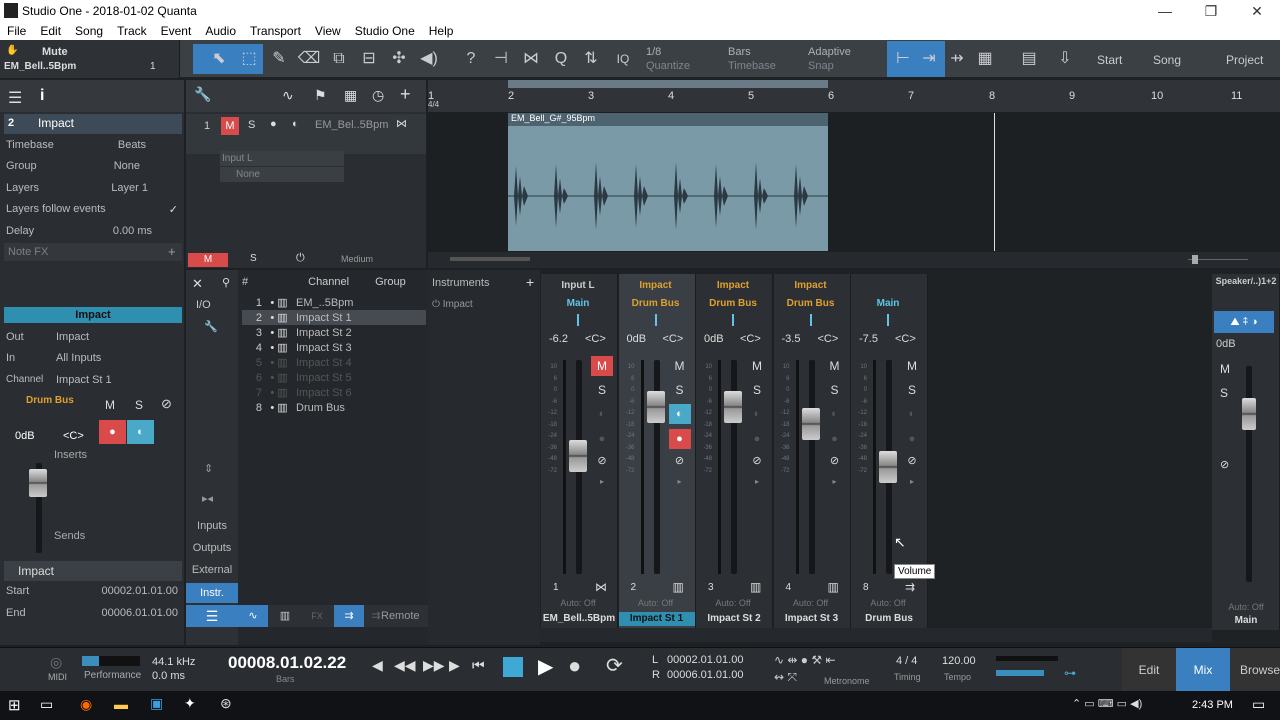  I want to click on snap-to-grid-icon: ⊢, so click(903, 59).